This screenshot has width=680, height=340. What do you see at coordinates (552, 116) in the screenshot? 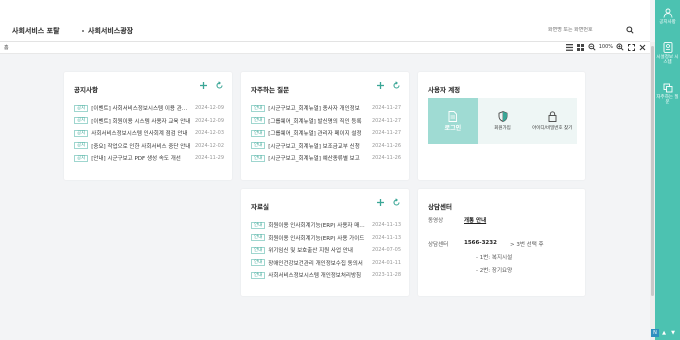
I see `lock-icon` at bounding box center [552, 116].